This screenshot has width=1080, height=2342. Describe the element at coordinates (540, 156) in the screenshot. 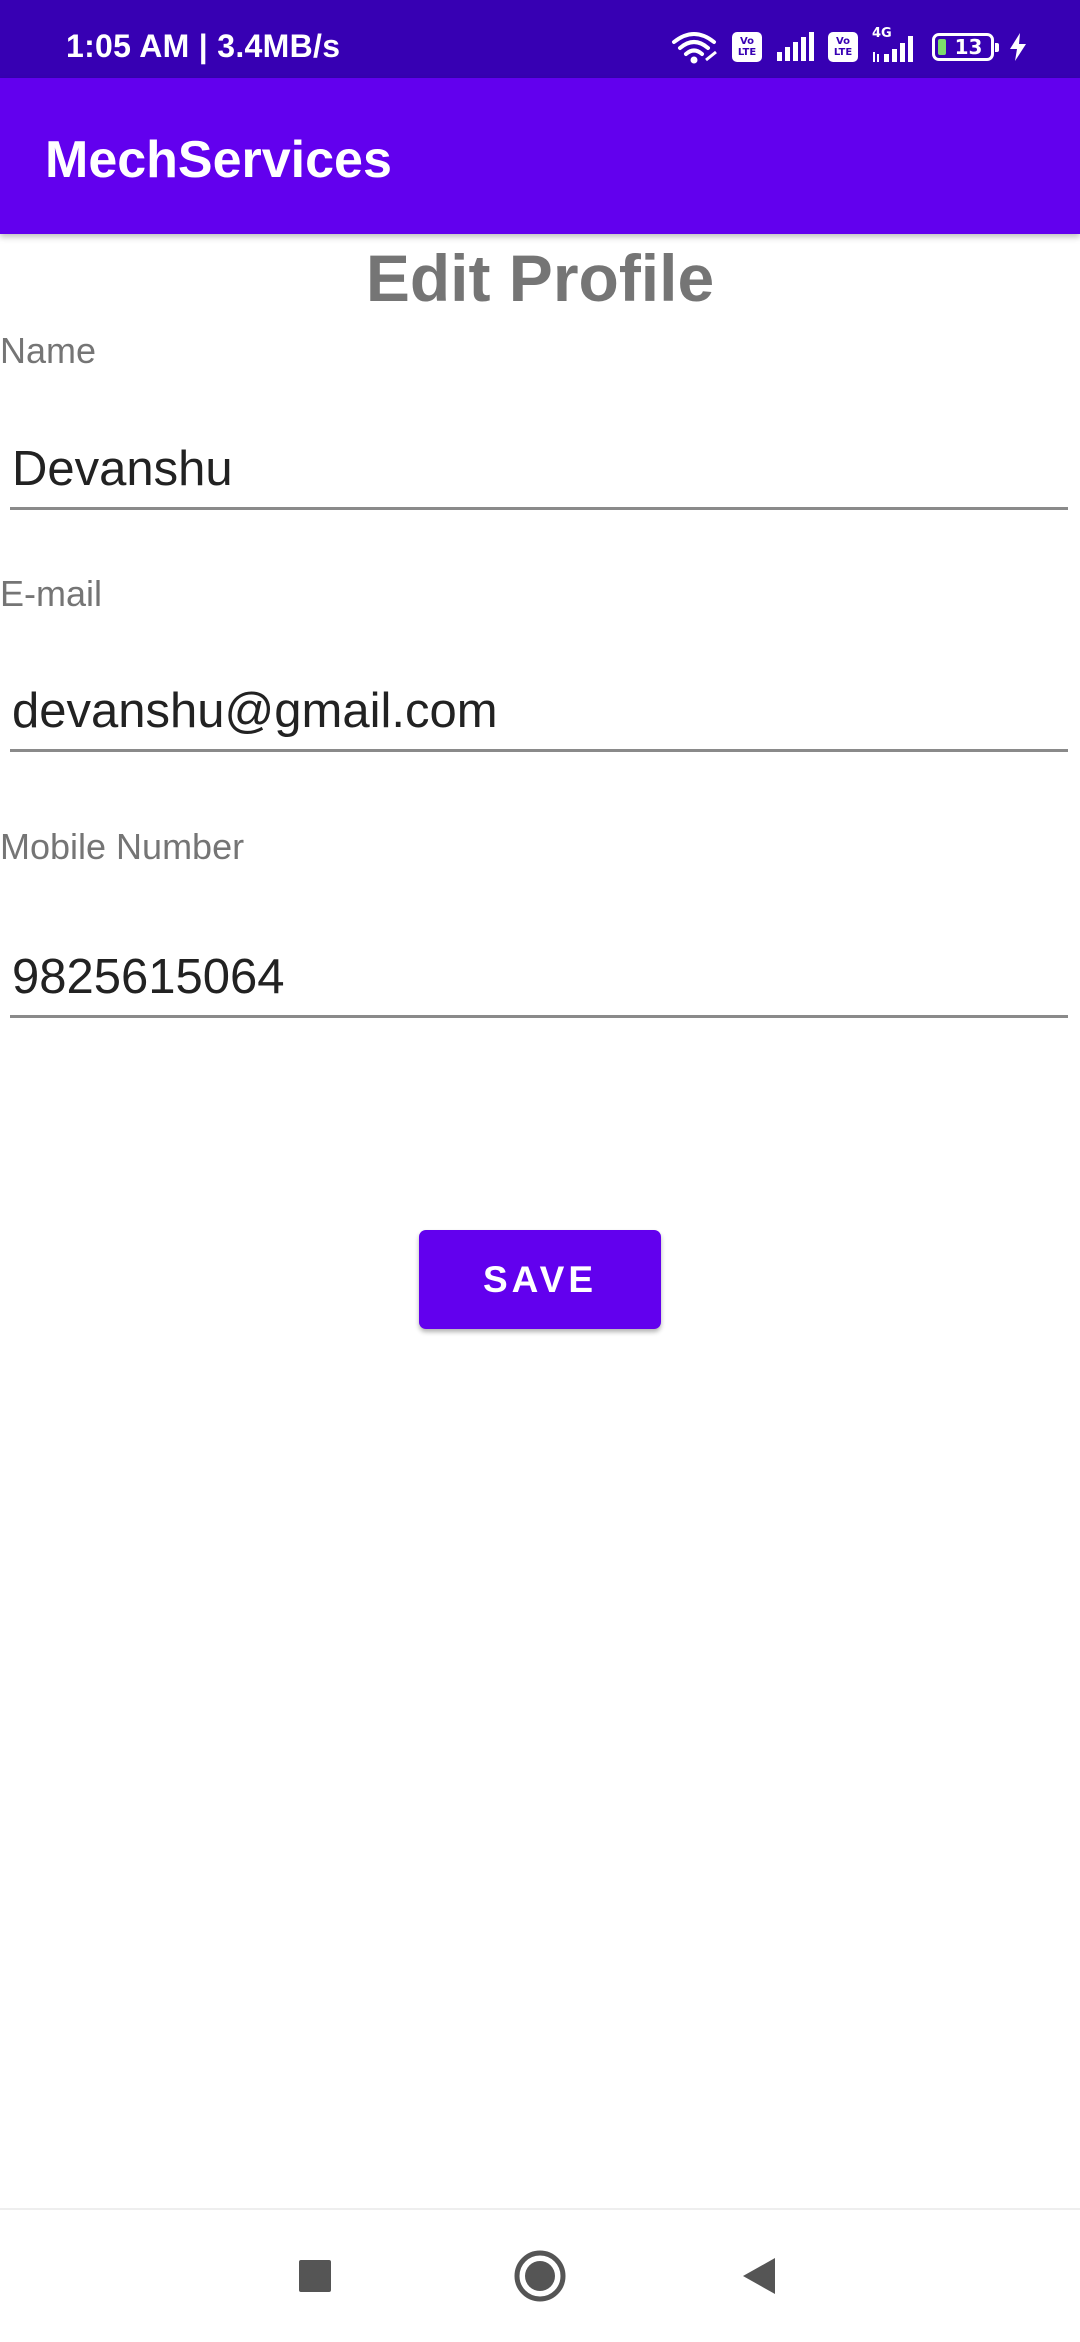

I see `app-bar: MechServices` at that location.